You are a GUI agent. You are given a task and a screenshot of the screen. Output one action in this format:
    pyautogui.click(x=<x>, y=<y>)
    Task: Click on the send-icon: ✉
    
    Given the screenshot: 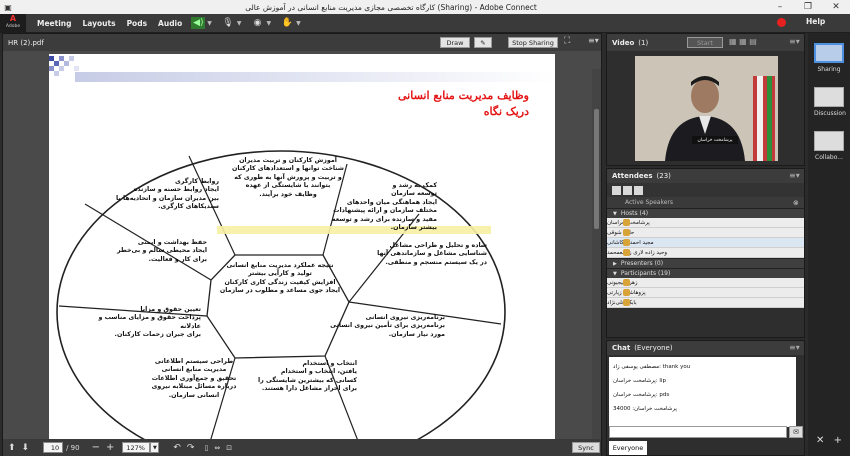 What is the action you would take?
    pyautogui.click(x=796, y=432)
    